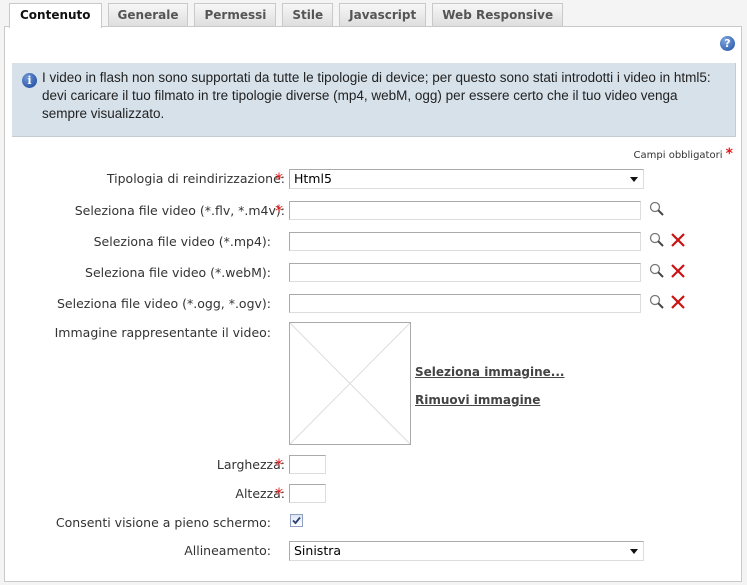 The image size is (747, 585). I want to click on redirect-type-label: Tipologia di reindirizzazione:, so click(195, 178).